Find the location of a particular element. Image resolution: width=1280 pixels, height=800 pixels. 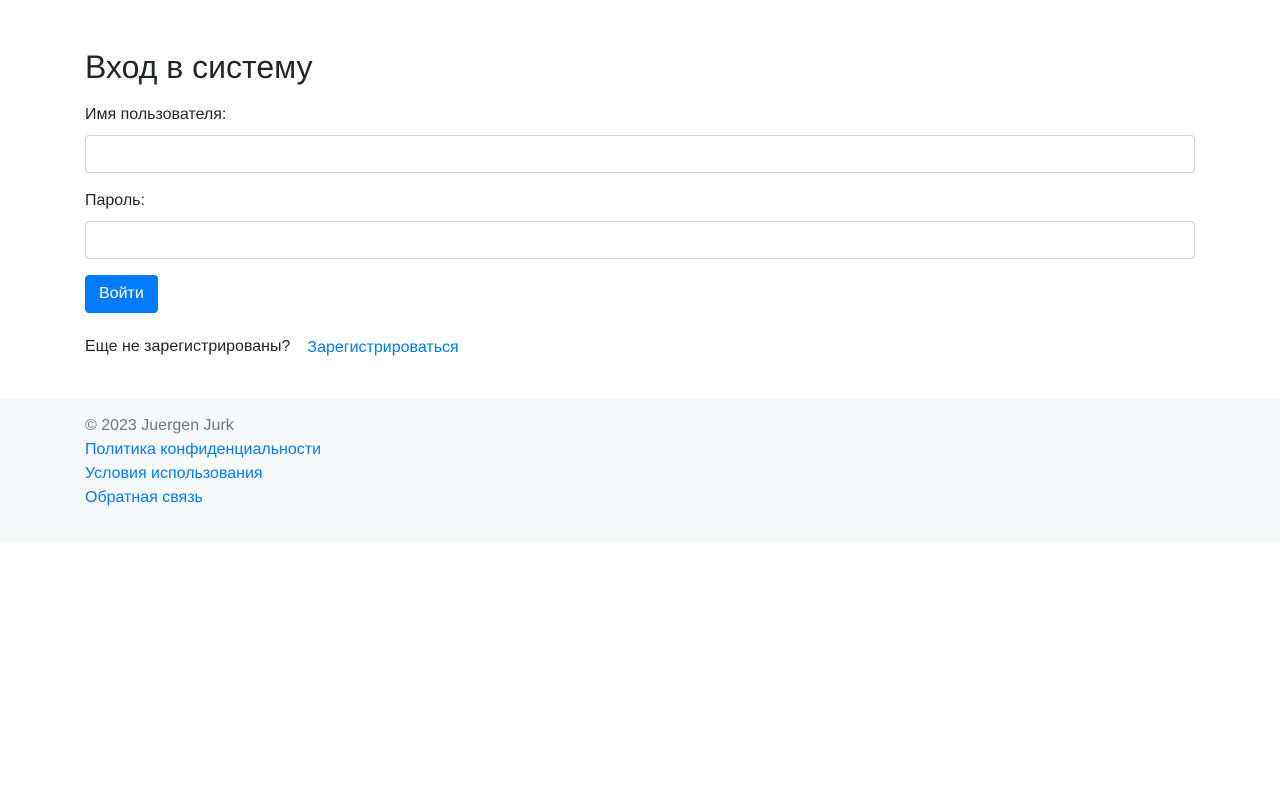

page-title: Вход в систему is located at coordinates (199, 67).